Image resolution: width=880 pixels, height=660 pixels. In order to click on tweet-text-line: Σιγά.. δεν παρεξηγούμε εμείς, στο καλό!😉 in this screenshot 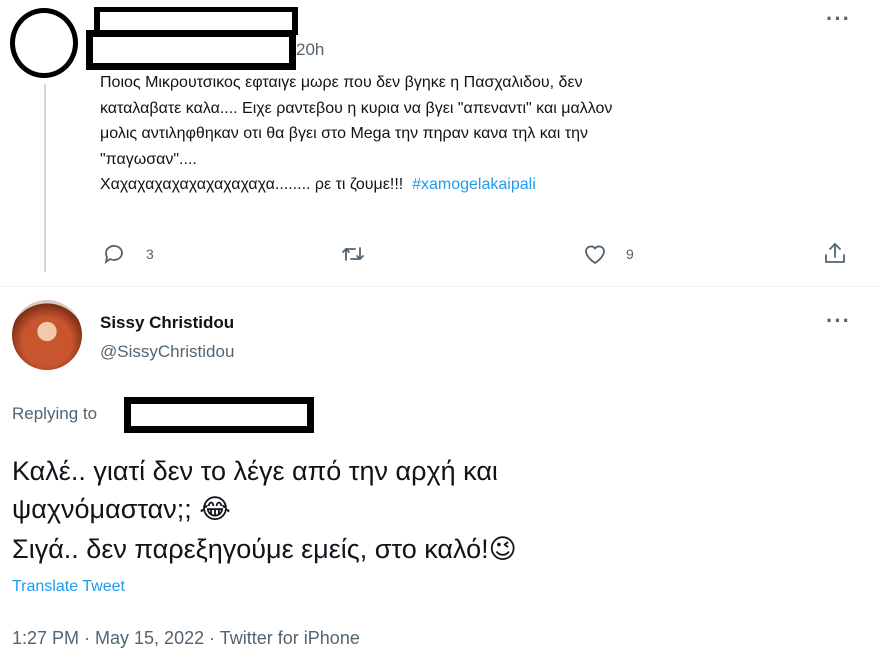, I will do `click(264, 549)`.